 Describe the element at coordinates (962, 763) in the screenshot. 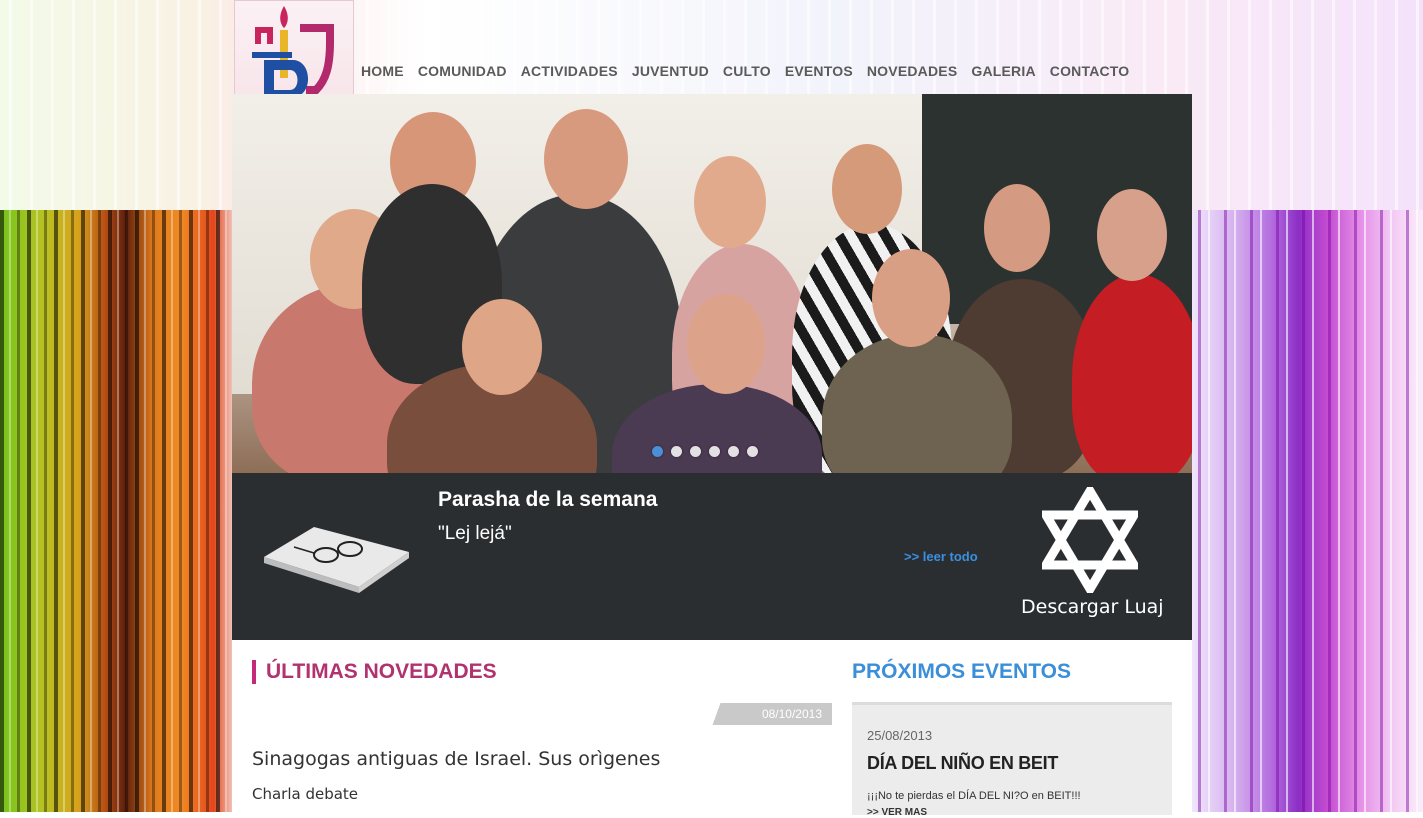

I see `event-title-link: DÍA DEL NIÑO EN BEIT` at that location.